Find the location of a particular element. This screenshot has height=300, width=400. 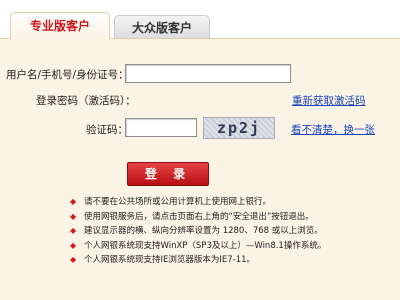

captcha-label: 验证码： is located at coordinates (107, 130).